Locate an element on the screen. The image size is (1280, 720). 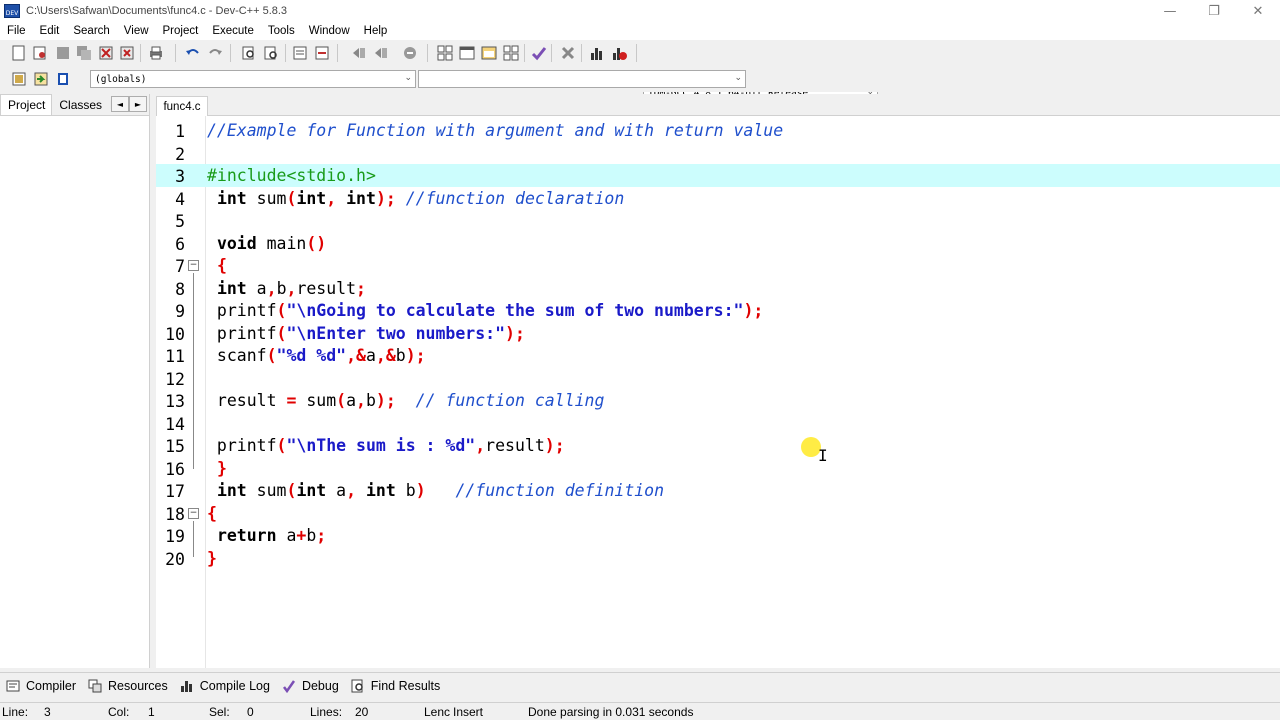
code-line: 20} is located at coordinates (718, 558).